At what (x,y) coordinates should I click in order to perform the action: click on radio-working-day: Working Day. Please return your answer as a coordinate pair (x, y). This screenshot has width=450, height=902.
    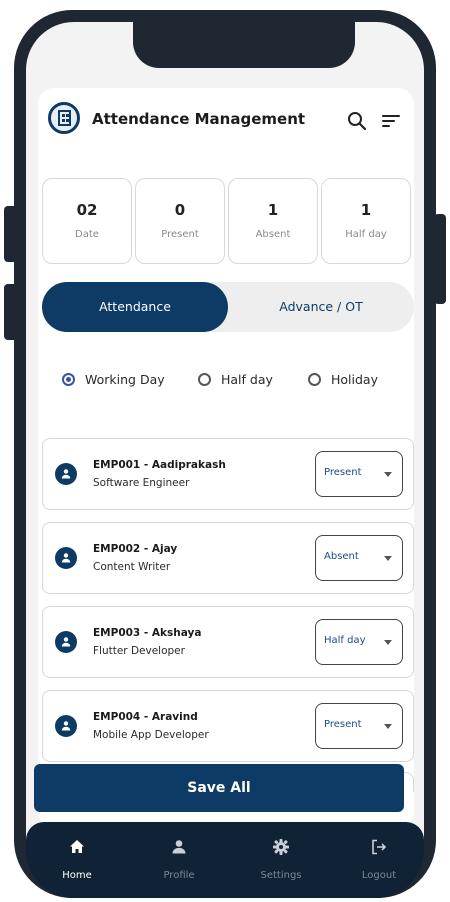
    Looking at the image, I should click on (113, 379).